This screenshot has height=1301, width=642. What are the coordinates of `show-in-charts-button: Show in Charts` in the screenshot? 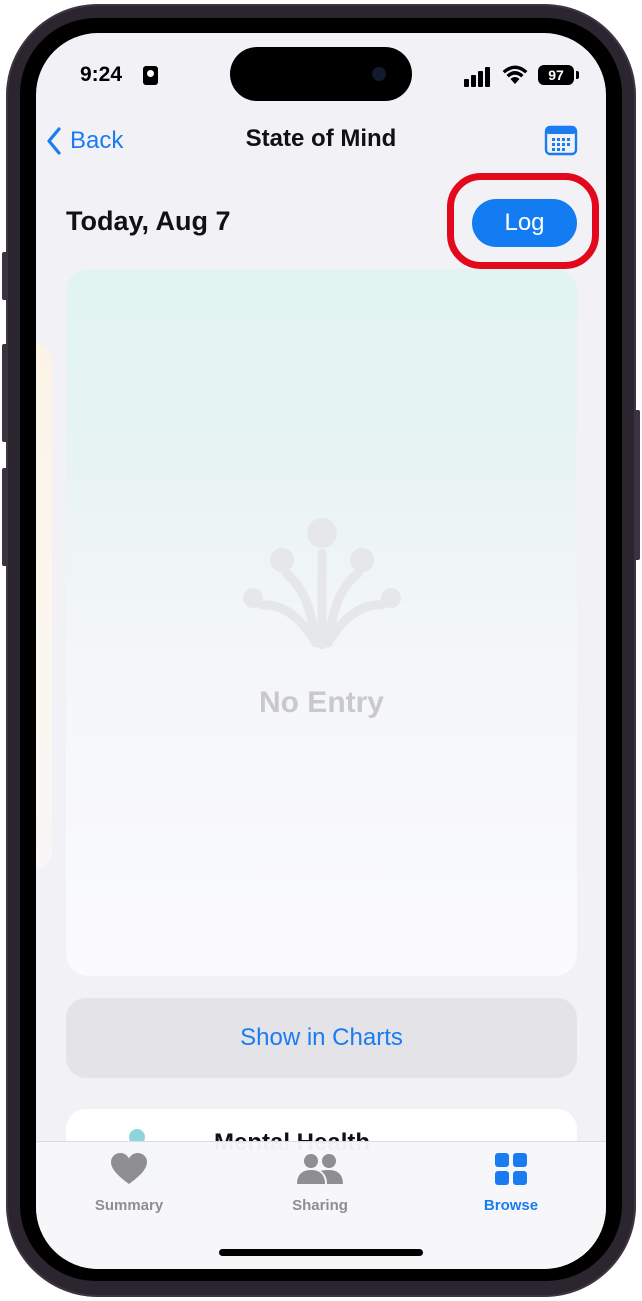 It's located at (321, 1038).